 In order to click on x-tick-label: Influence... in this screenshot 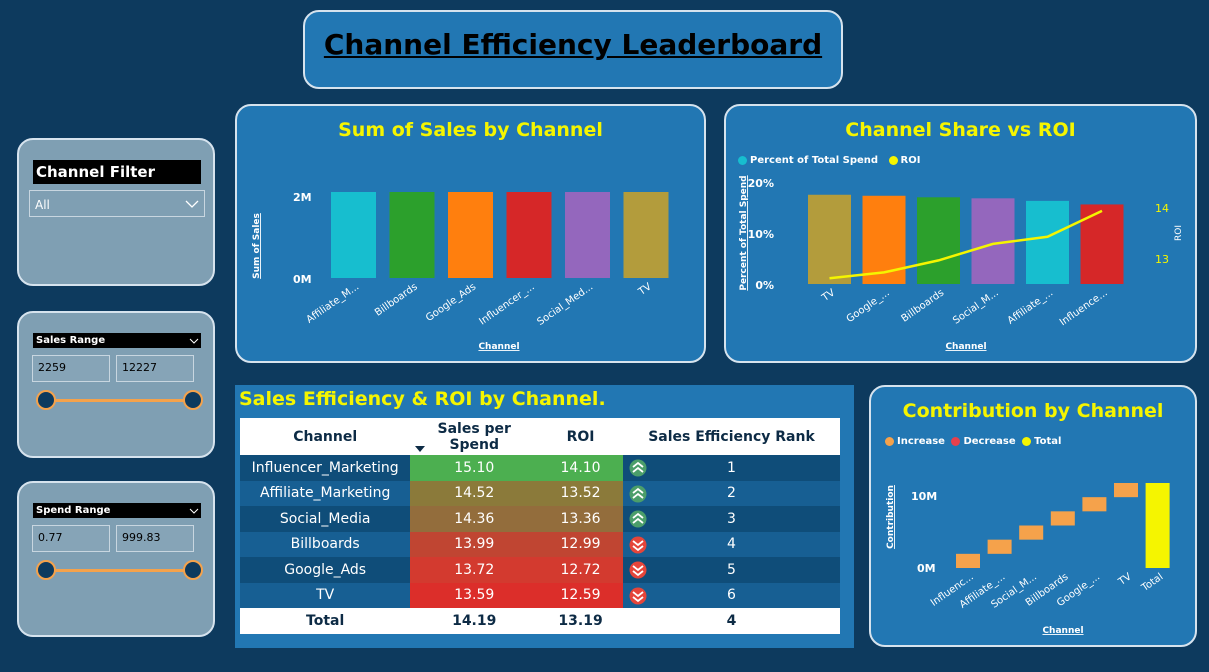, I will do `click(1084, 307)`.